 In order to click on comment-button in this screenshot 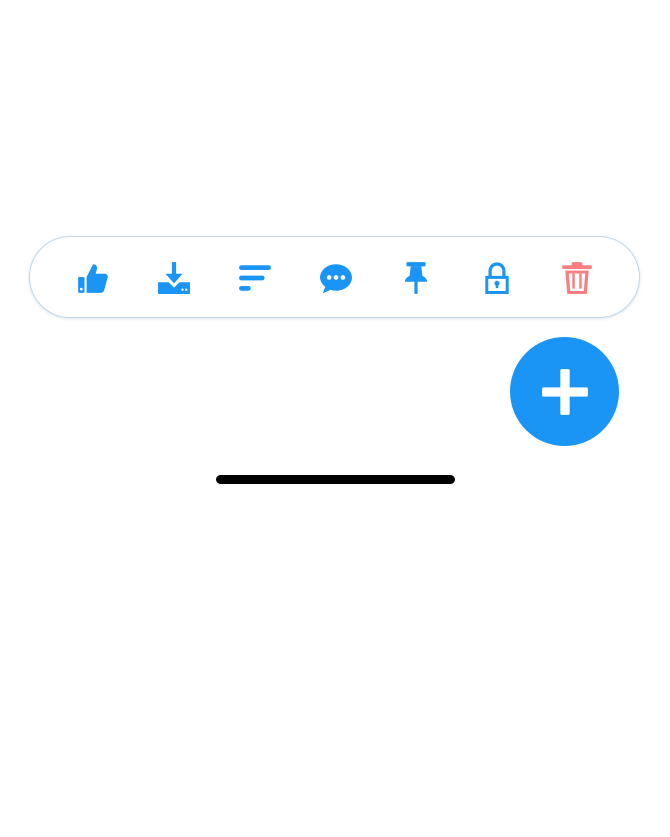, I will do `click(336, 278)`.